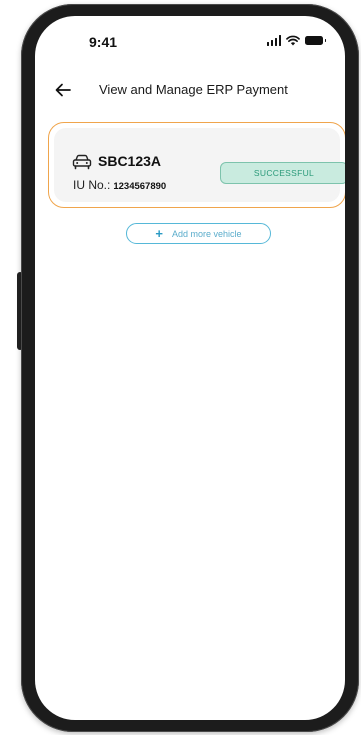  What do you see at coordinates (293, 40) in the screenshot?
I see `wifi-icon` at bounding box center [293, 40].